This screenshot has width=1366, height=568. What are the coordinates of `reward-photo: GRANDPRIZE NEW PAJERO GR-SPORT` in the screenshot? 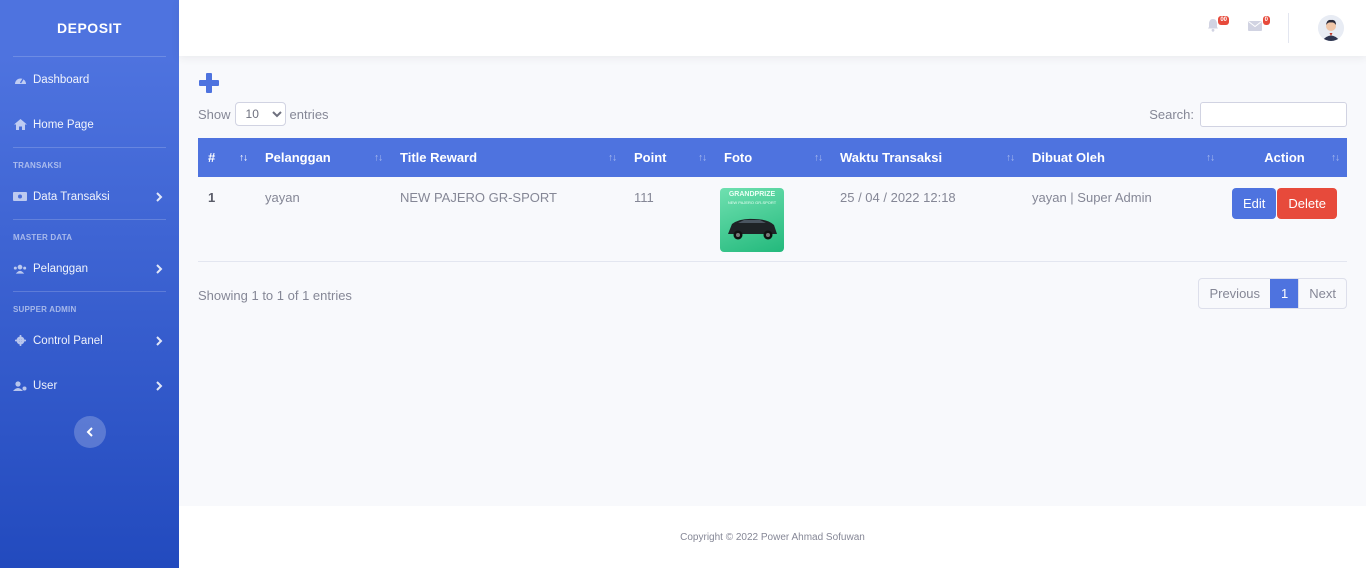 It's located at (752, 220).